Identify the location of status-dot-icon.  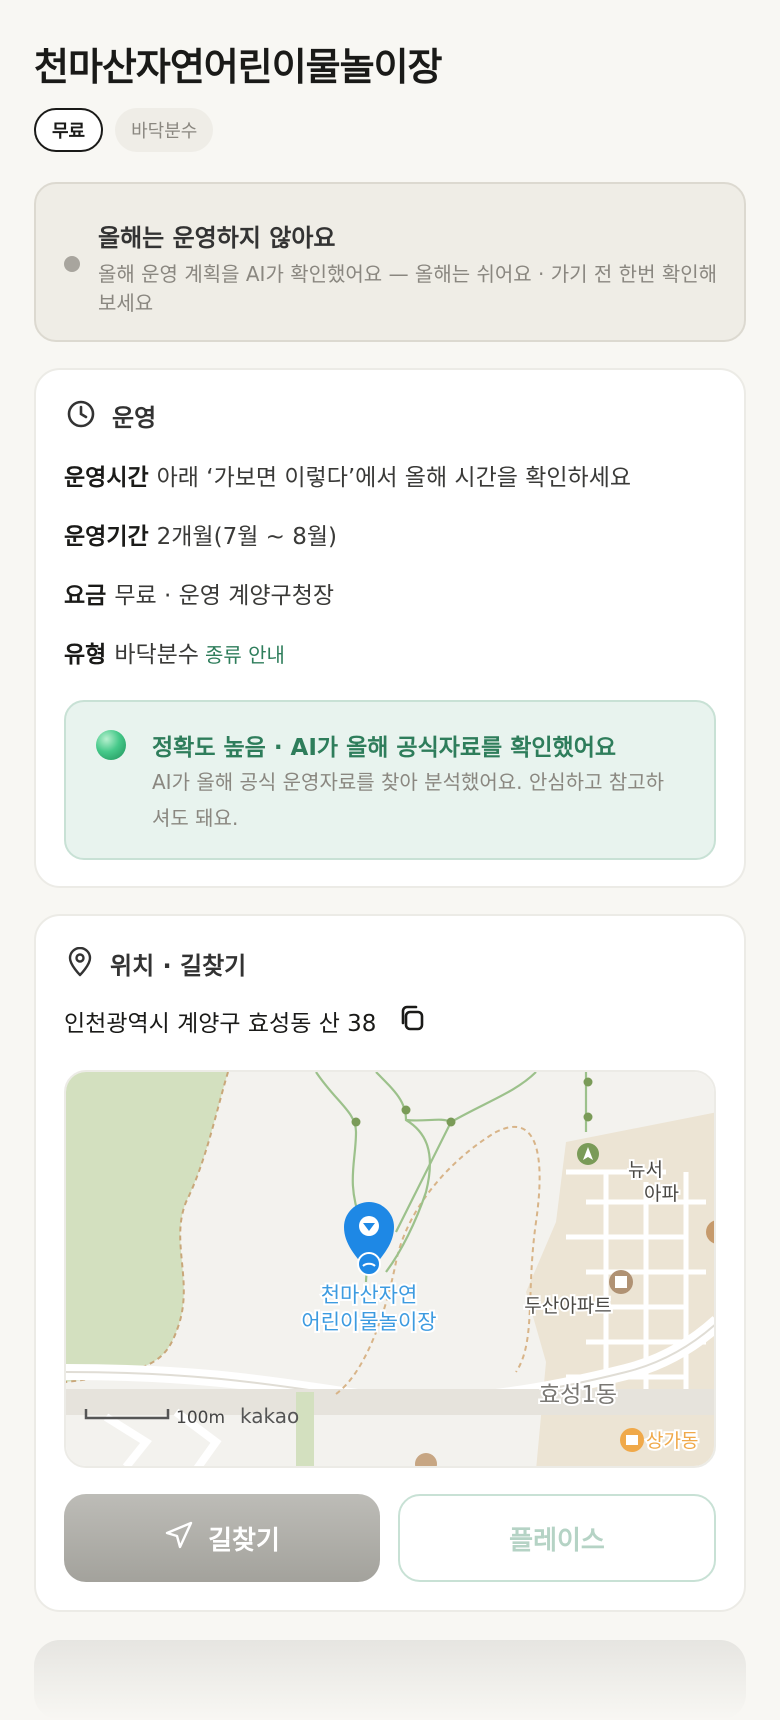
(72, 264).